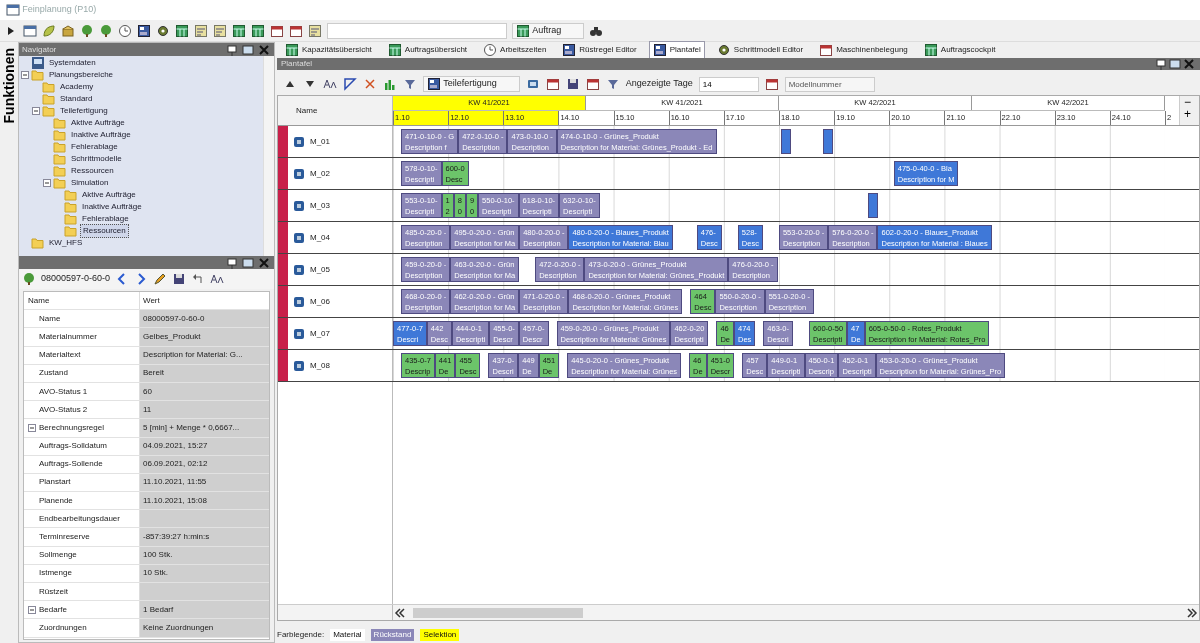 This screenshot has height=643, width=1200. Describe the element at coordinates (400, 612) in the screenshot. I see `double-left-icon` at that location.